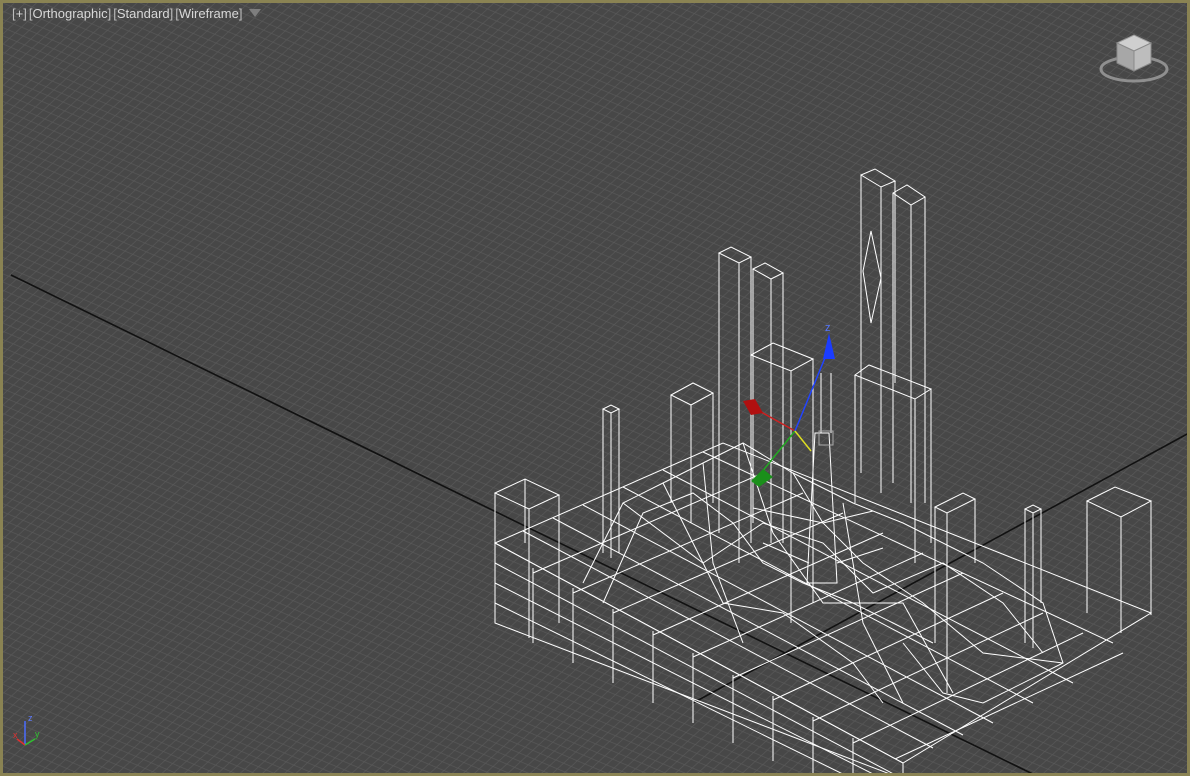 The height and width of the screenshot is (776, 1190). I want to click on gizmo-axis-label: z, so click(828, 328).